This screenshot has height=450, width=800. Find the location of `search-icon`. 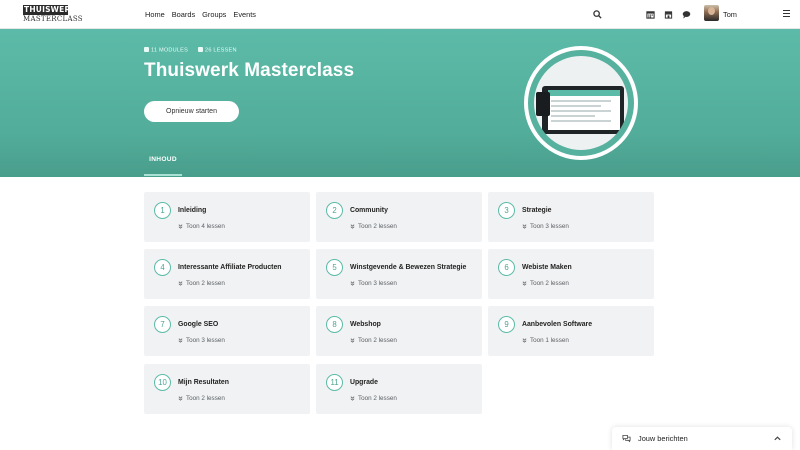

search-icon is located at coordinates (597, 14).